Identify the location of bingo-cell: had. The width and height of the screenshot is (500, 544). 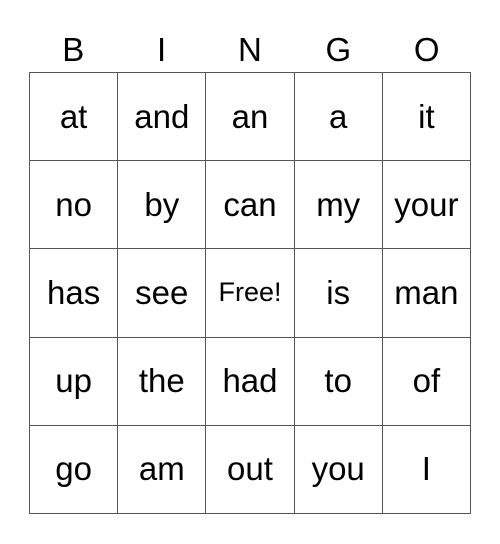
(250, 381).